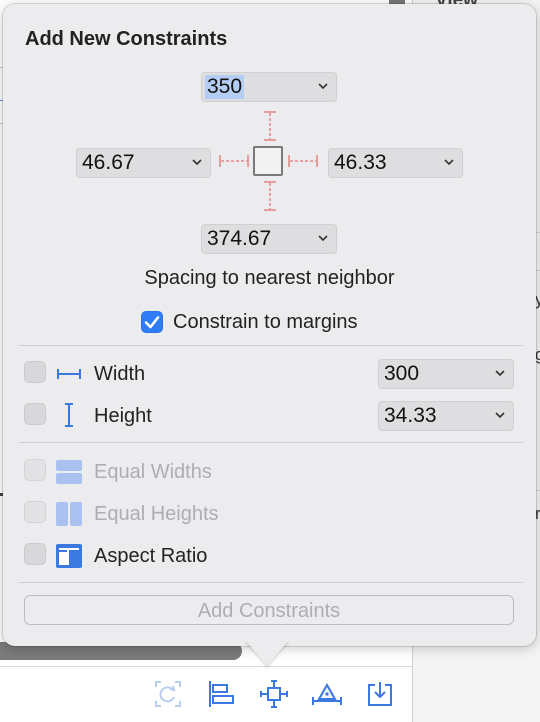 Image resolution: width=540 pixels, height=722 pixels. What do you see at coordinates (270, 196) in the screenshot?
I see `bottom-pin-icon` at bounding box center [270, 196].